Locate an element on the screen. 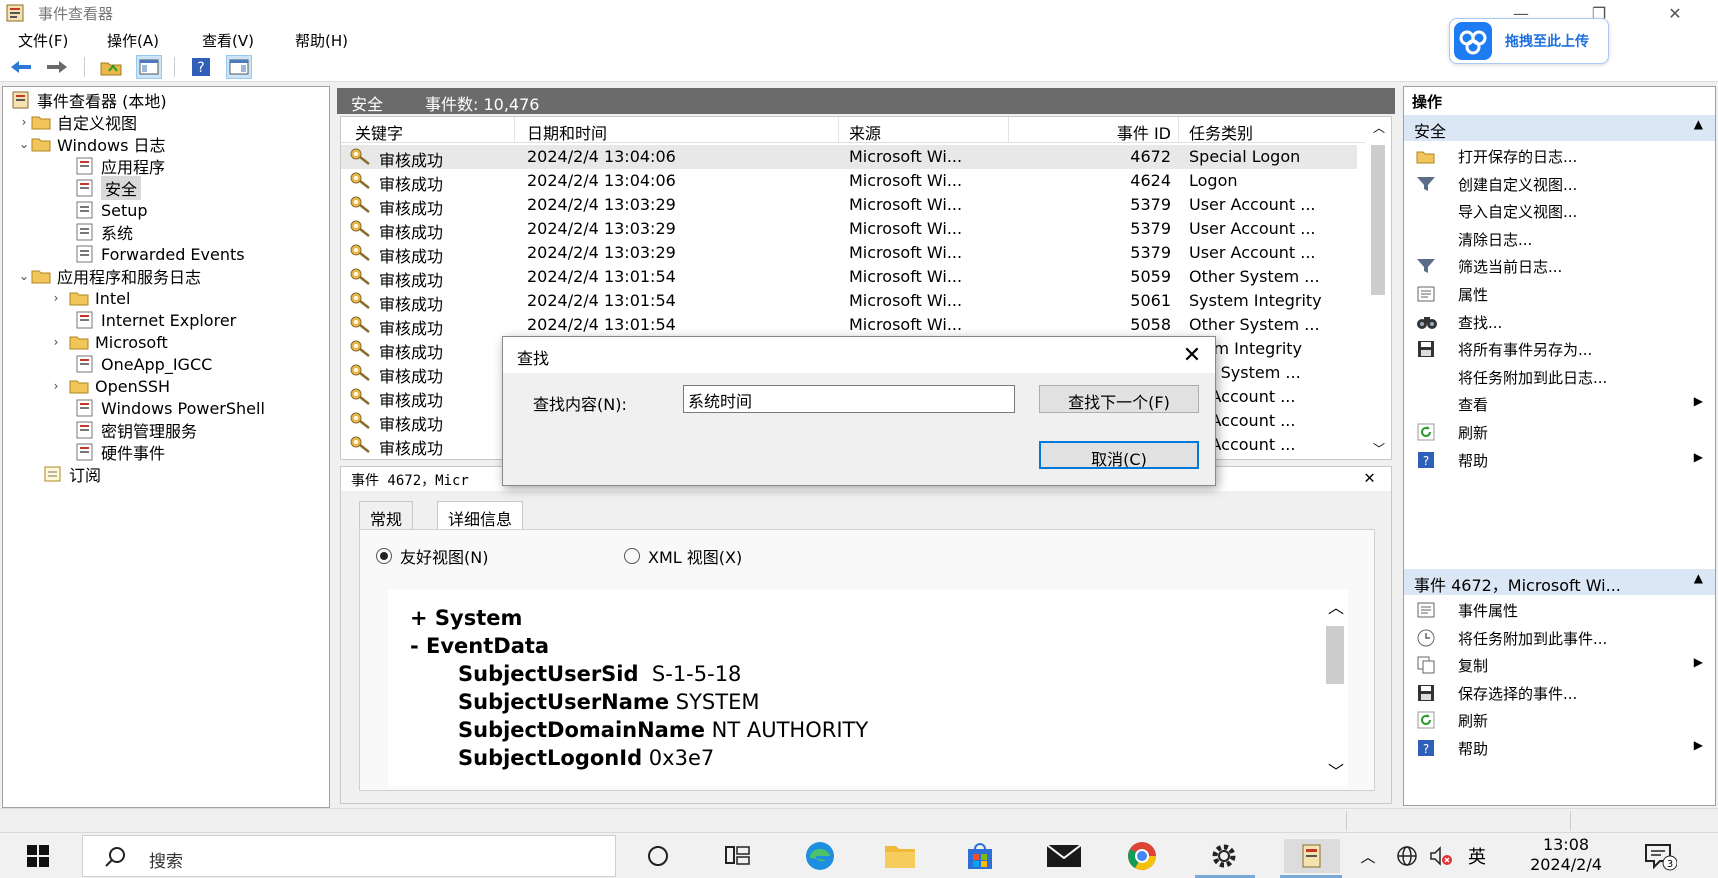 This screenshot has width=1718, height=878. tree-item-hardware-events: 硬件事件 is located at coordinates (120, 452).